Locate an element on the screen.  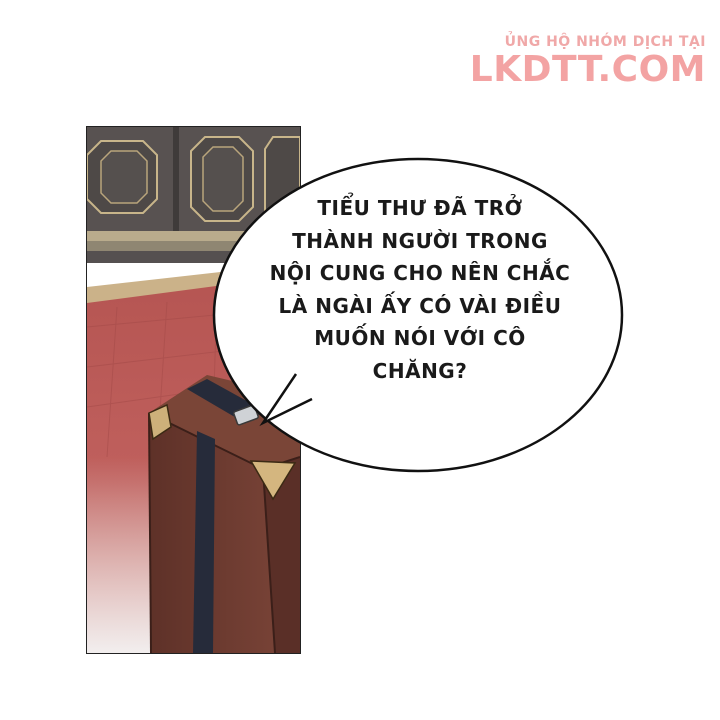
dialogue-line: NỘI CUNG CHO NÊN CHẮC is located at coordinates (420, 273).